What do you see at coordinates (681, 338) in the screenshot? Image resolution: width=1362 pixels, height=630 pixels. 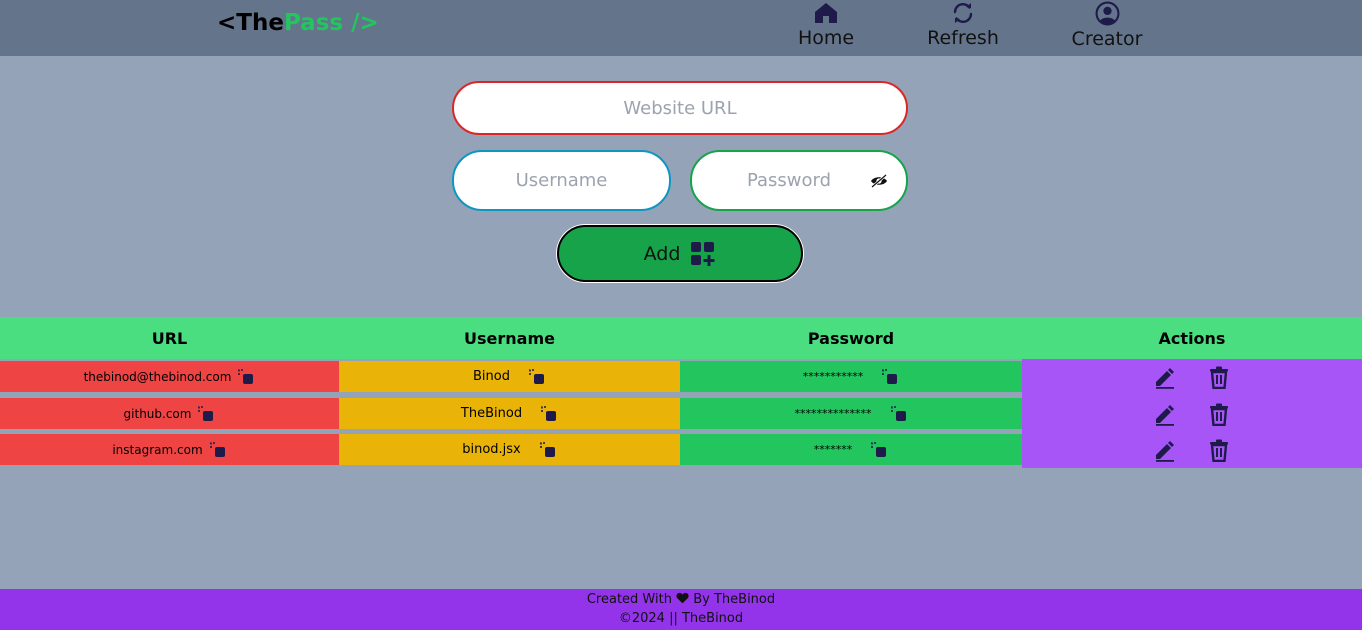 I see `table-header: URL Username Password Actions` at bounding box center [681, 338].